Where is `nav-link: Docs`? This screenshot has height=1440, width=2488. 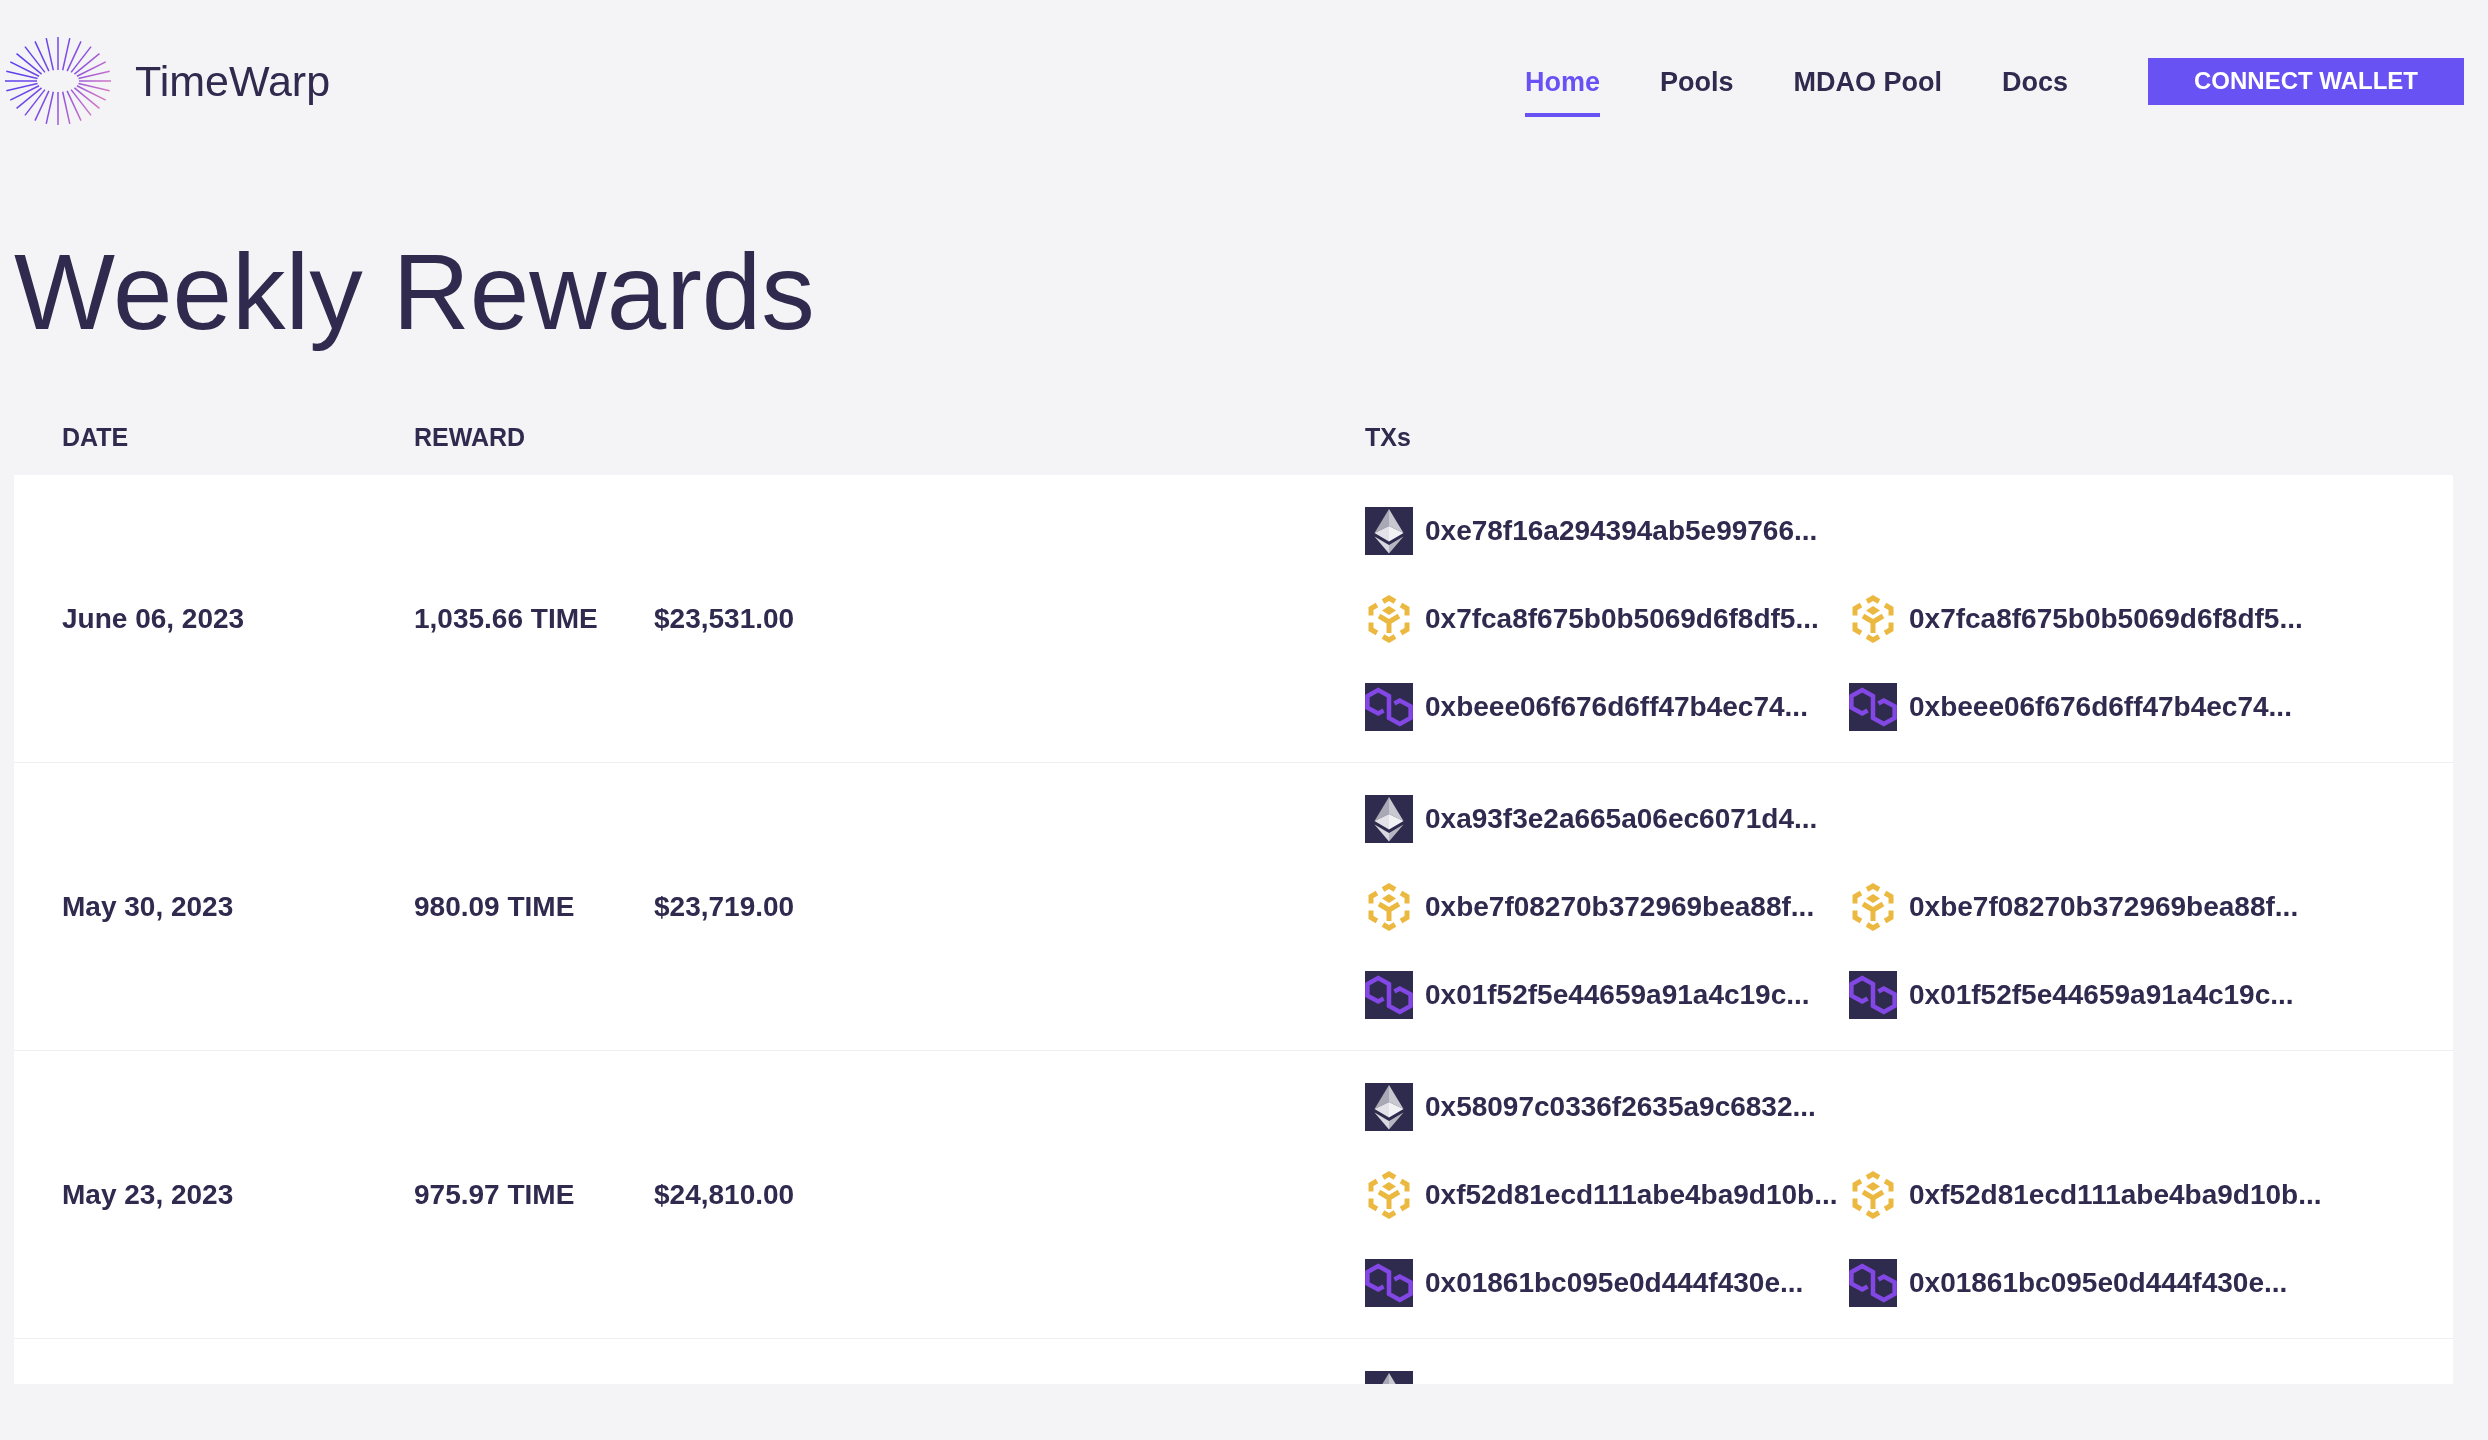 nav-link: Docs is located at coordinates (2035, 81).